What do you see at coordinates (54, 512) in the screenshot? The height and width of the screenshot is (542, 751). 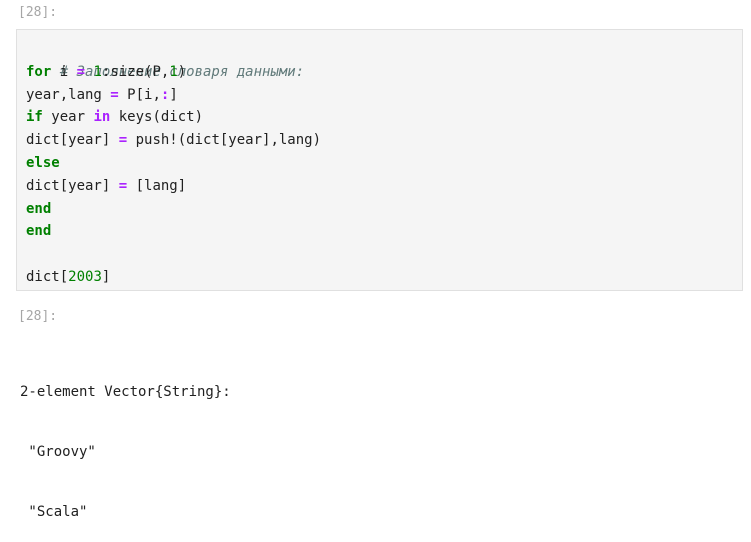 I see `output-item: "Scala"` at bounding box center [54, 512].